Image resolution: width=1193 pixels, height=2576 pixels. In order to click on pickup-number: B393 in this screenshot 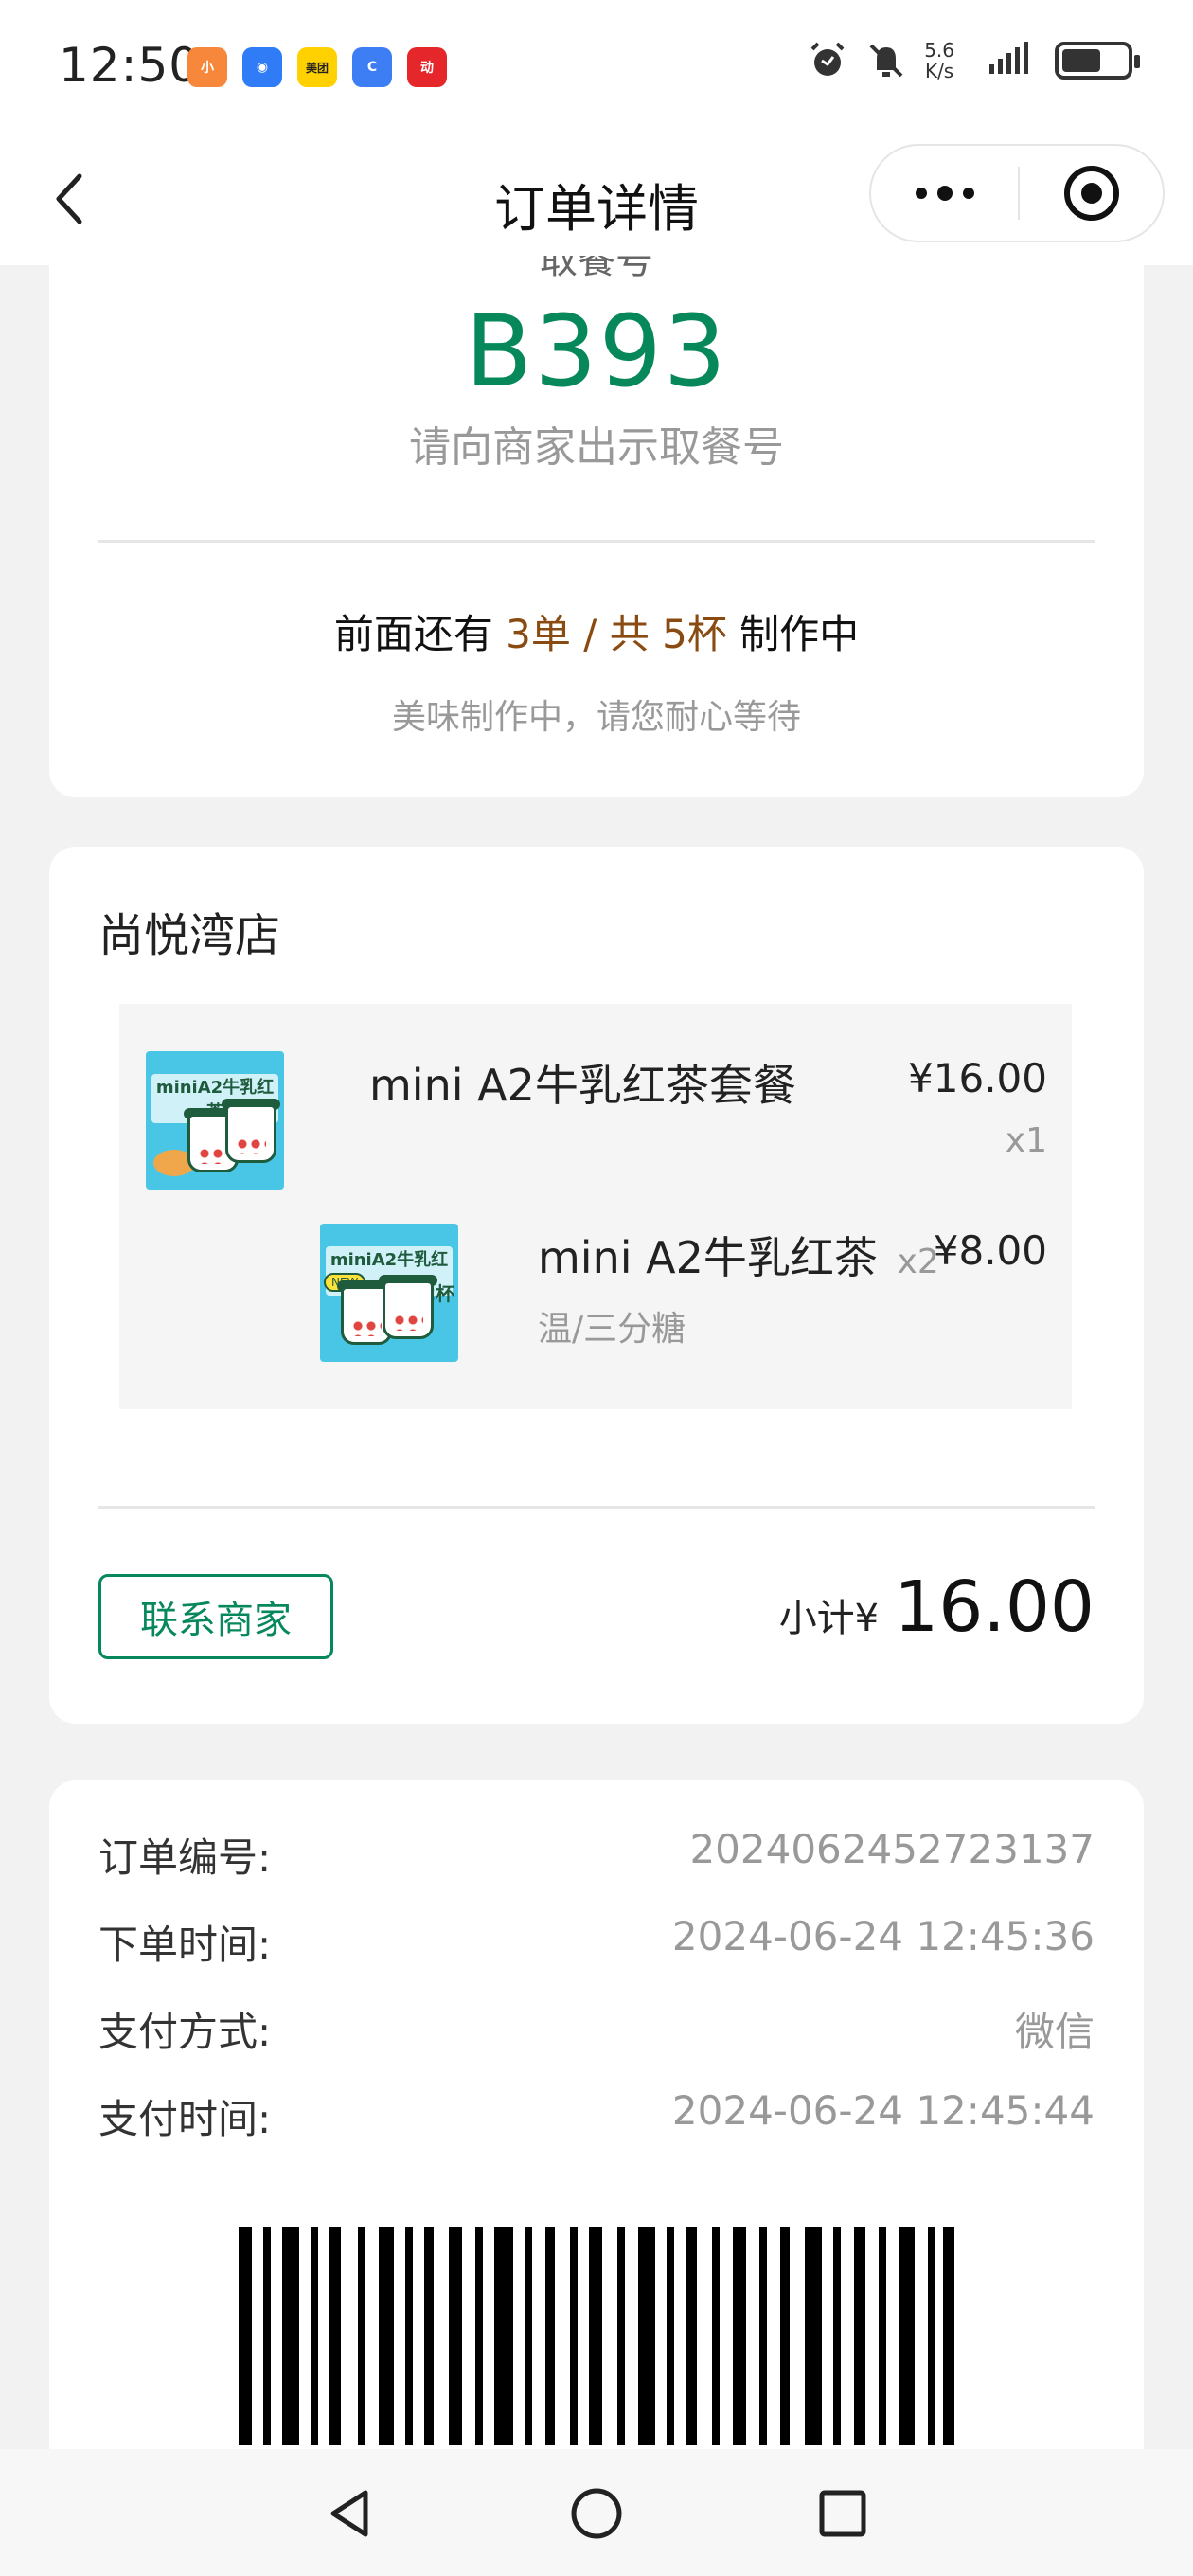, I will do `click(596, 351)`.